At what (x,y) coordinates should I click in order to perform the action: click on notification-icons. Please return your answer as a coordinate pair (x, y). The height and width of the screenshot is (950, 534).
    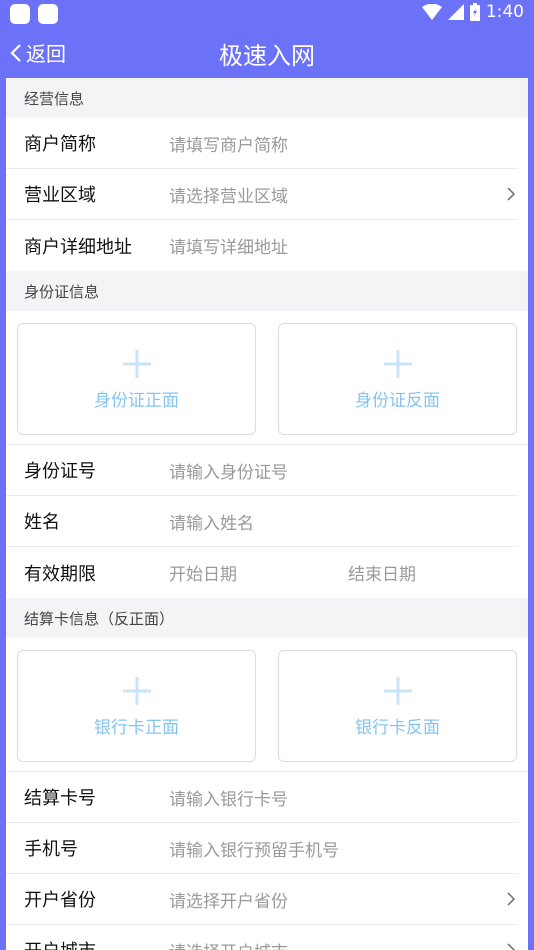
    Looking at the image, I should click on (34, 14).